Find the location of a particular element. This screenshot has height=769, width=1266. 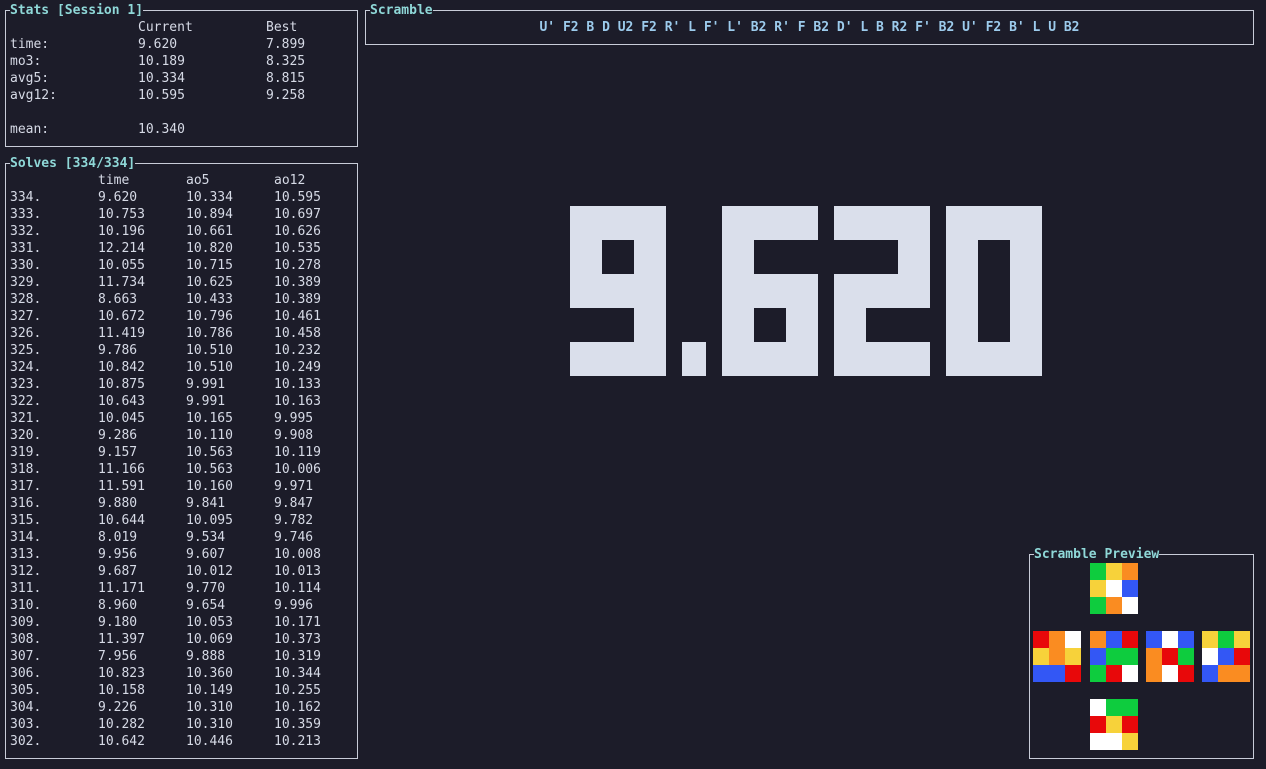

solve-row: 312. 9.687 10.012 10.013 is located at coordinates (180, 571).